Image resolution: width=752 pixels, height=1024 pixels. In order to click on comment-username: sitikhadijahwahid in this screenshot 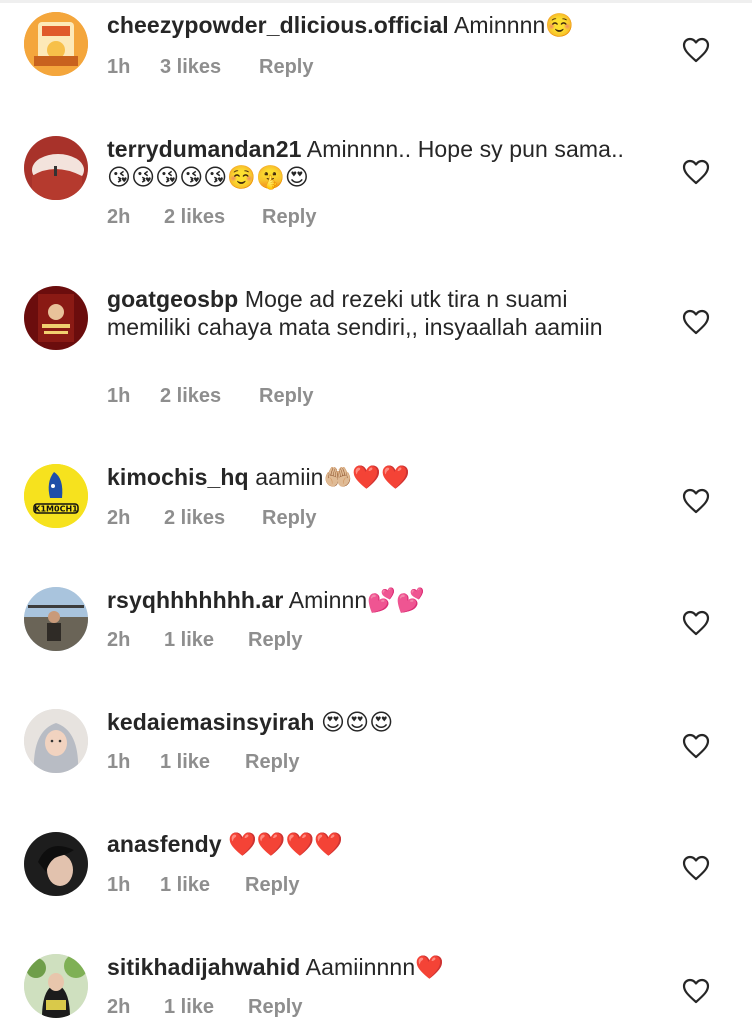, I will do `click(203, 967)`.